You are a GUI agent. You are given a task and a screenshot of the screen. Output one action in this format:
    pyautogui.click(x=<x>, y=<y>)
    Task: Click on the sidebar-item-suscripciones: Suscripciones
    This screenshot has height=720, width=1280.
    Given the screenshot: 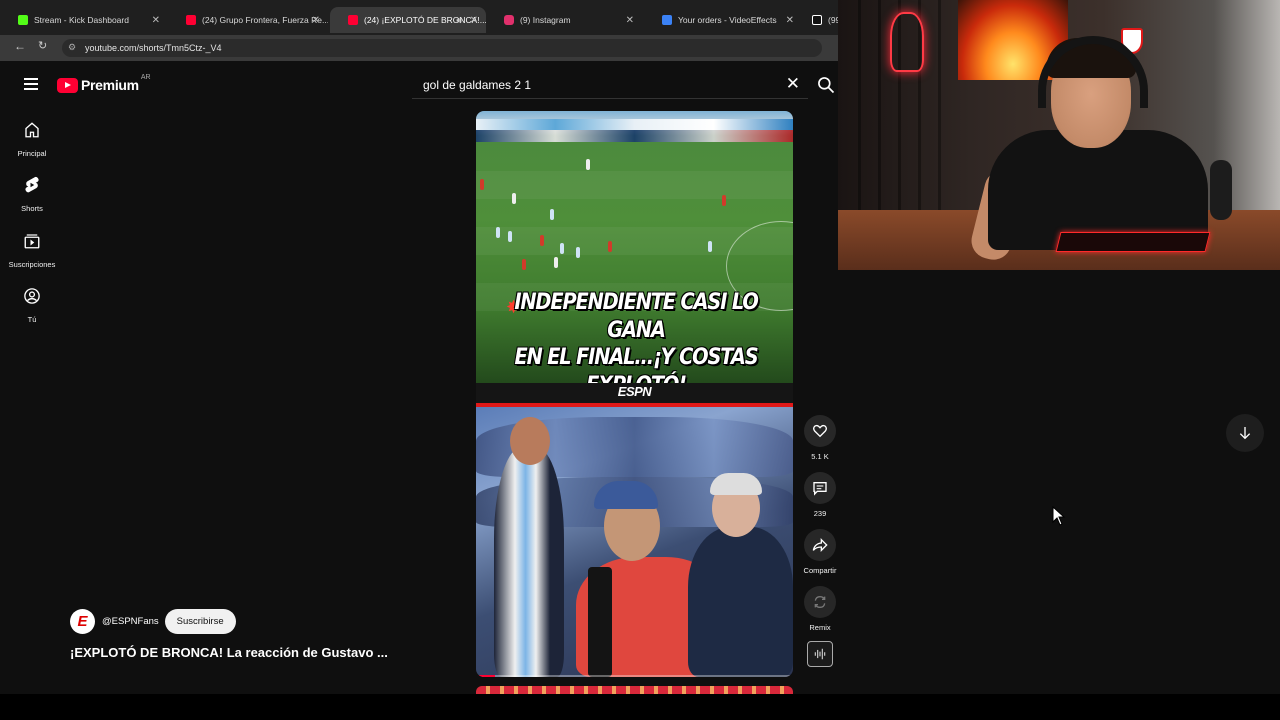 What is the action you would take?
    pyautogui.click(x=32, y=250)
    